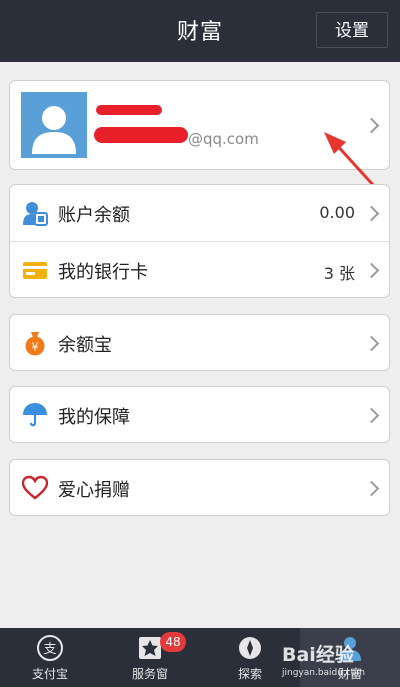 The image size is (400, 687). I want to click on baidu-jingyan-watermark: Bai经验 jingyan.baidu.com, so click(323, 659).